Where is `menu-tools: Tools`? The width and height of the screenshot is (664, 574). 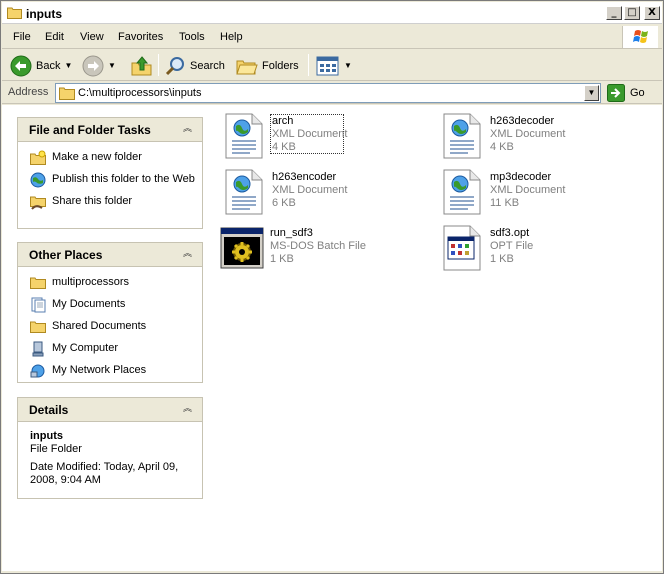
menu-tools: Tools is located at coordinates (192, 37).